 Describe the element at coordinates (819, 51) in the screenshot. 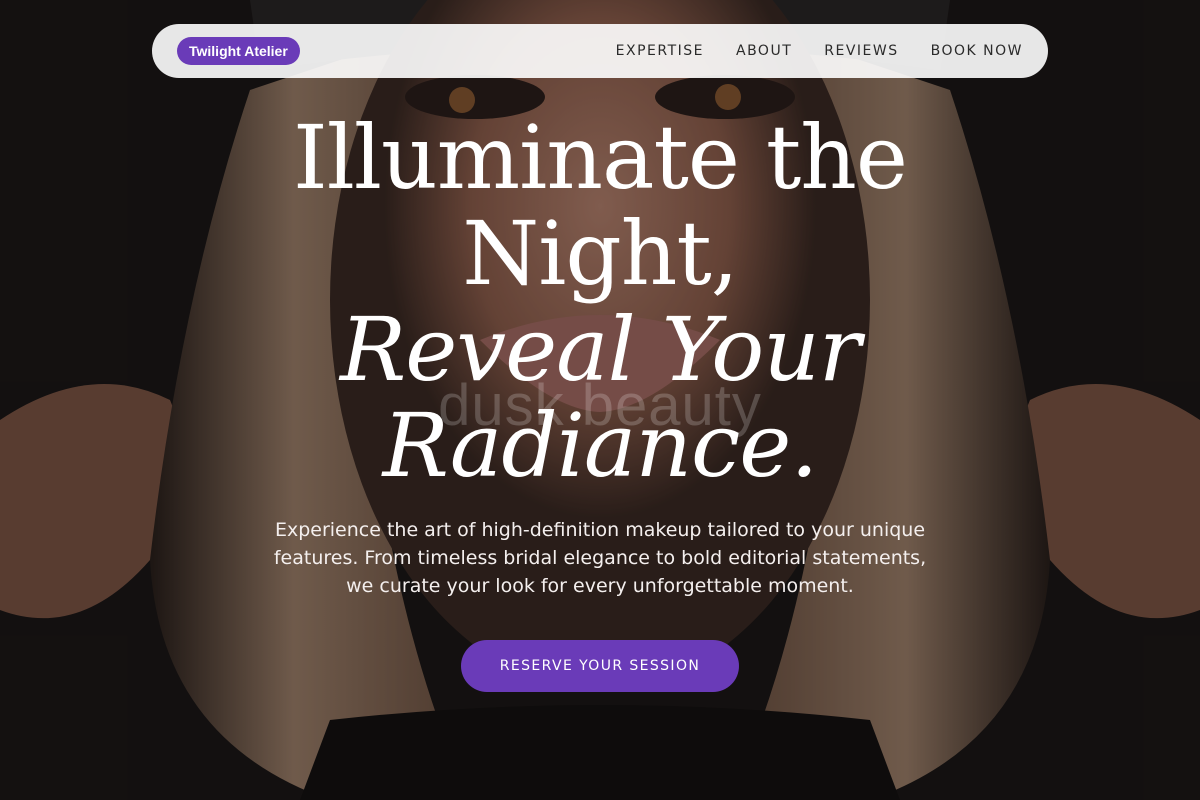

I see `nav-links: EXPERTISE ABOUT REVIEWS BOOK NOW` at that location.